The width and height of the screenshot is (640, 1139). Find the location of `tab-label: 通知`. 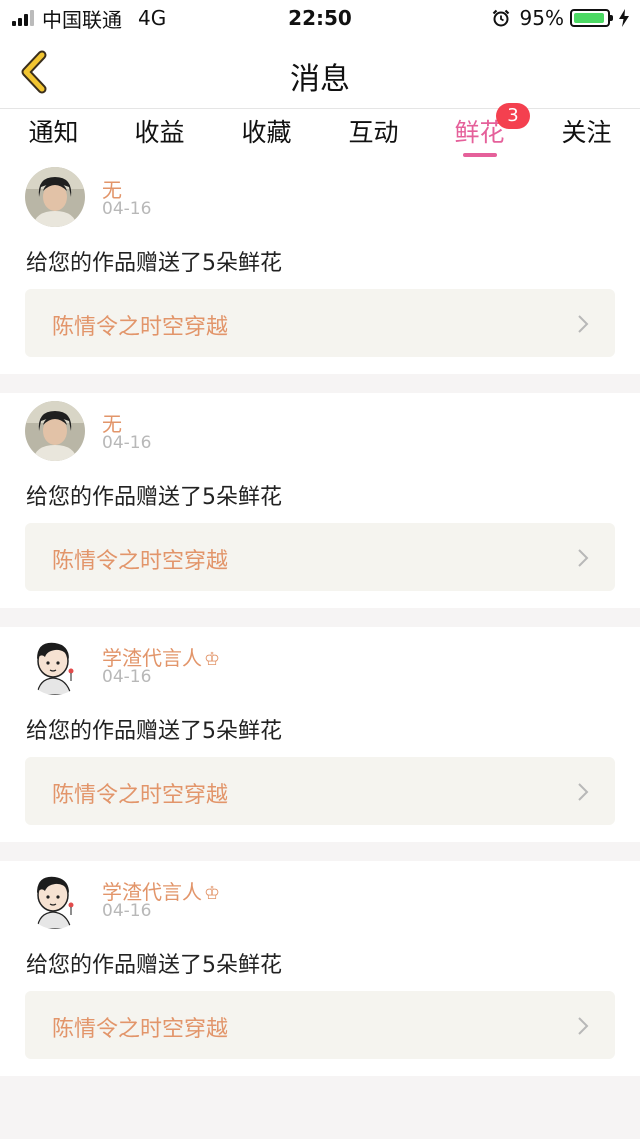

tab-label: 通知 is located at coordinates (53, 132).